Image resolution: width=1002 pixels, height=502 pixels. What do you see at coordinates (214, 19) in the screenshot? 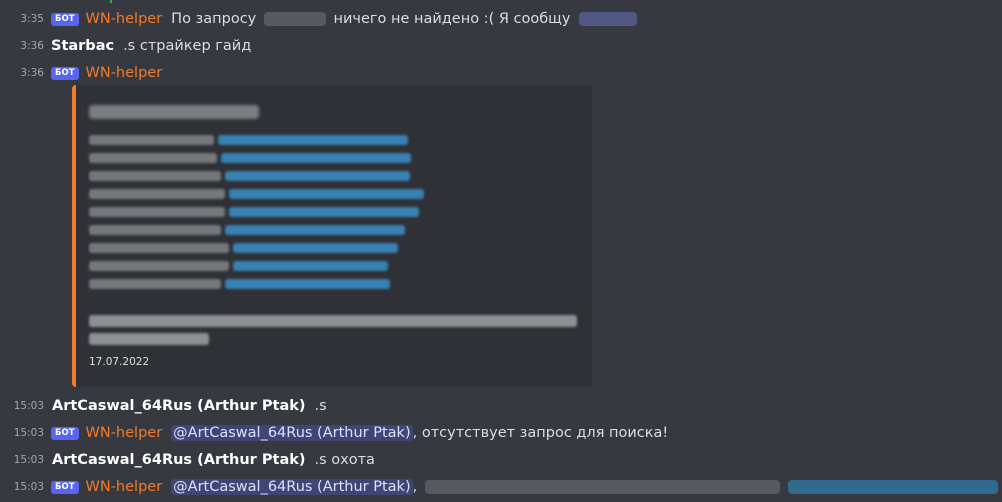
I see `message-text-before: По запросу` at bounding box center [214, 19].